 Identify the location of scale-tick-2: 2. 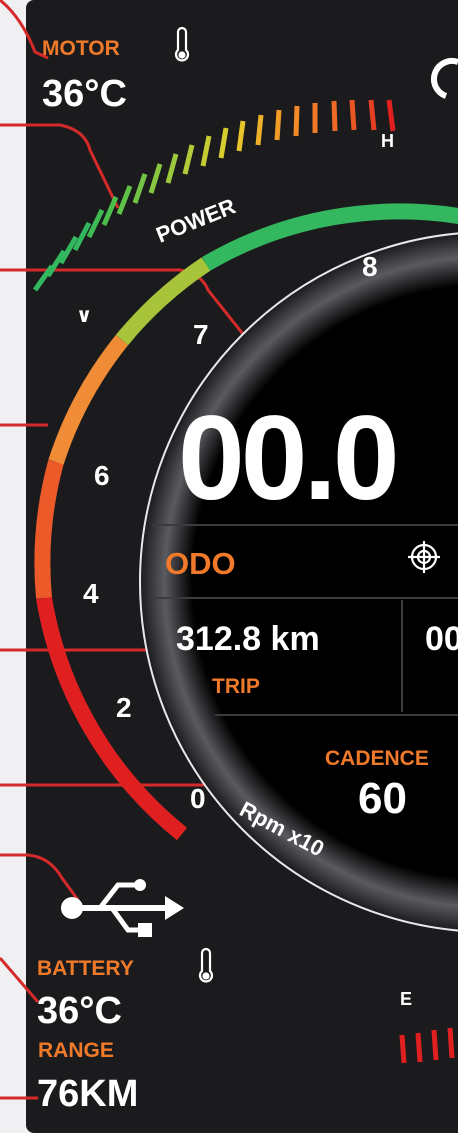
(124, 707).